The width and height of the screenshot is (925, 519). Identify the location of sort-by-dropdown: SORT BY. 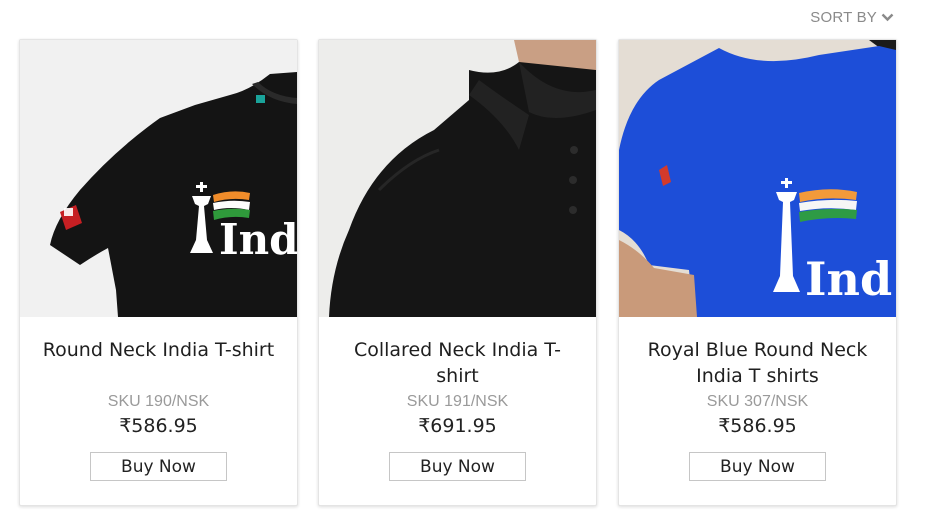
(852, 17).